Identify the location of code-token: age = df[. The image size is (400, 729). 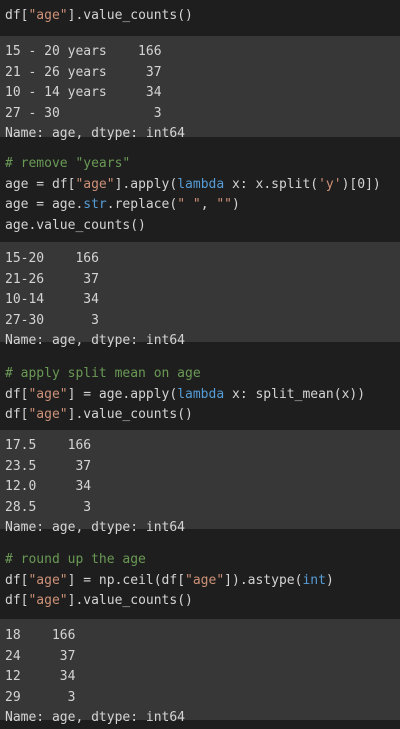
(40, 184).